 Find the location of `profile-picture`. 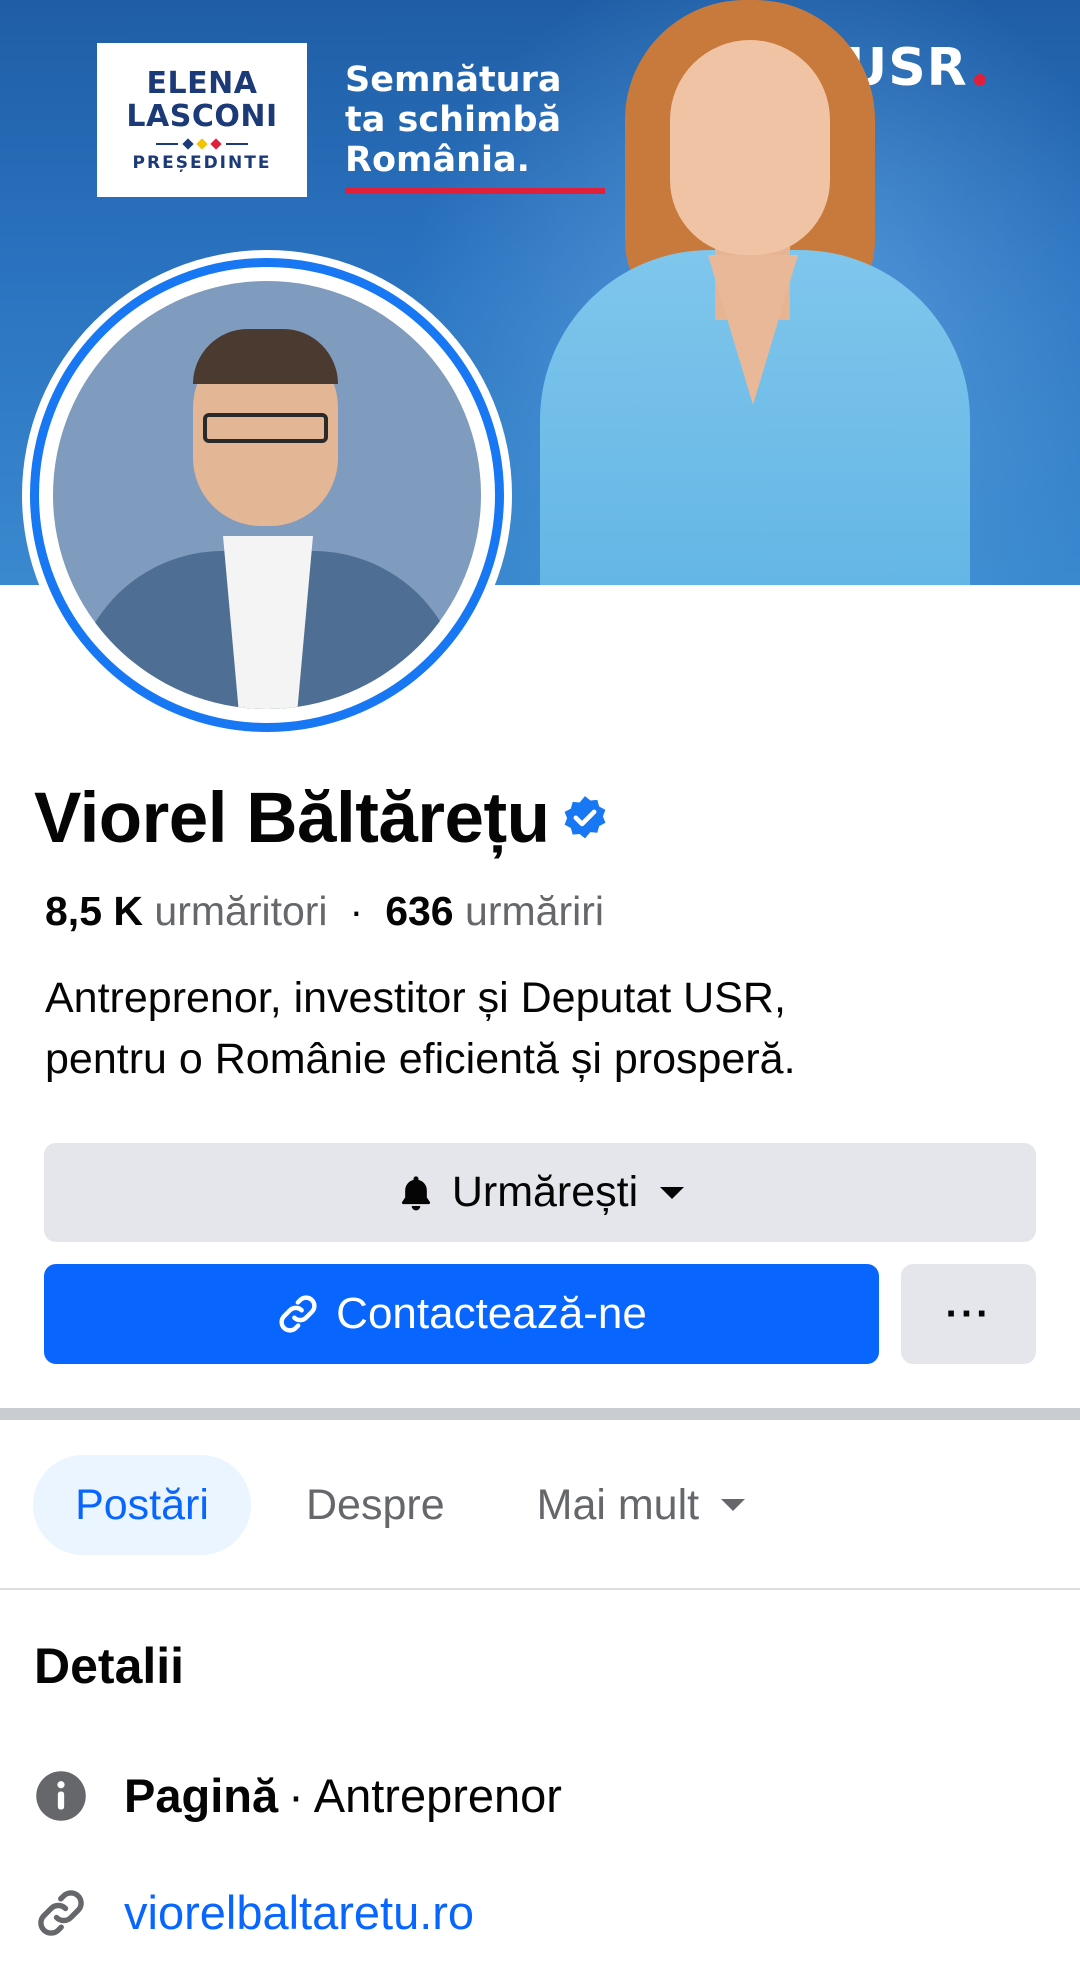

profile-picture is located at coordinates (267, 495).